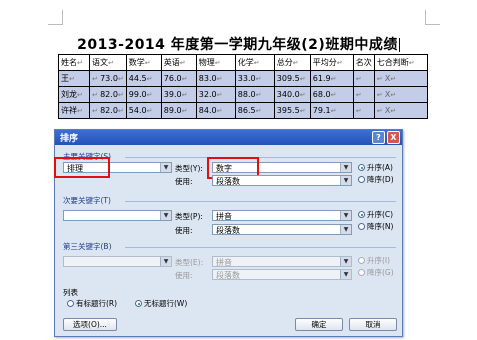 The height and width of the screenshot is (340, 477). What do you see at coordinates (393, 137) in the screenshot?
I see `close-icon: X` at bounding box center [393, 137].